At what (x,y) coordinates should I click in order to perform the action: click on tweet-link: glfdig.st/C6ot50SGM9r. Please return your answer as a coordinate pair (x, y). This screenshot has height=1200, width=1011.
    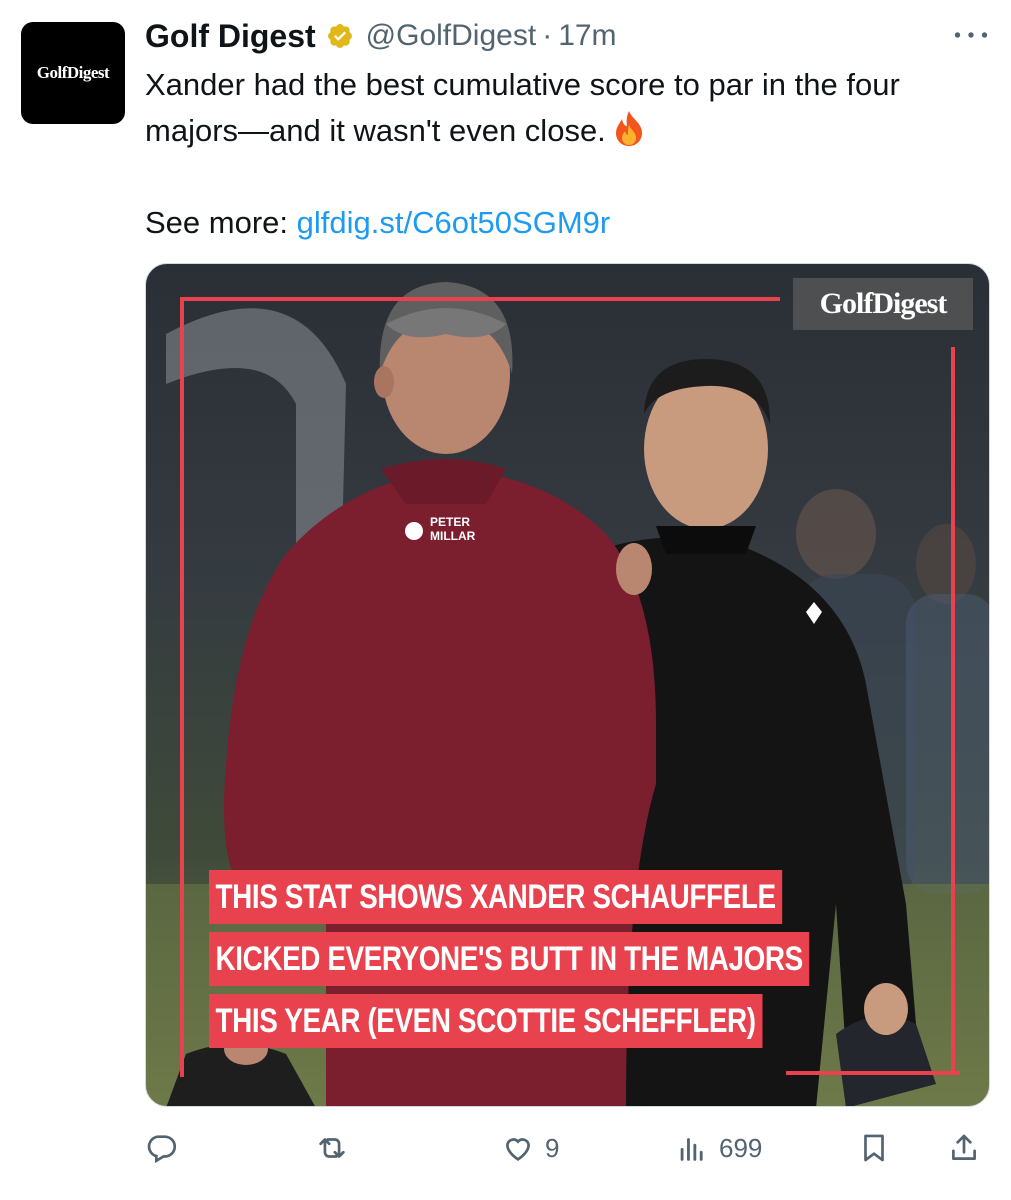
    Looking at the image, I should click on (454, 222).